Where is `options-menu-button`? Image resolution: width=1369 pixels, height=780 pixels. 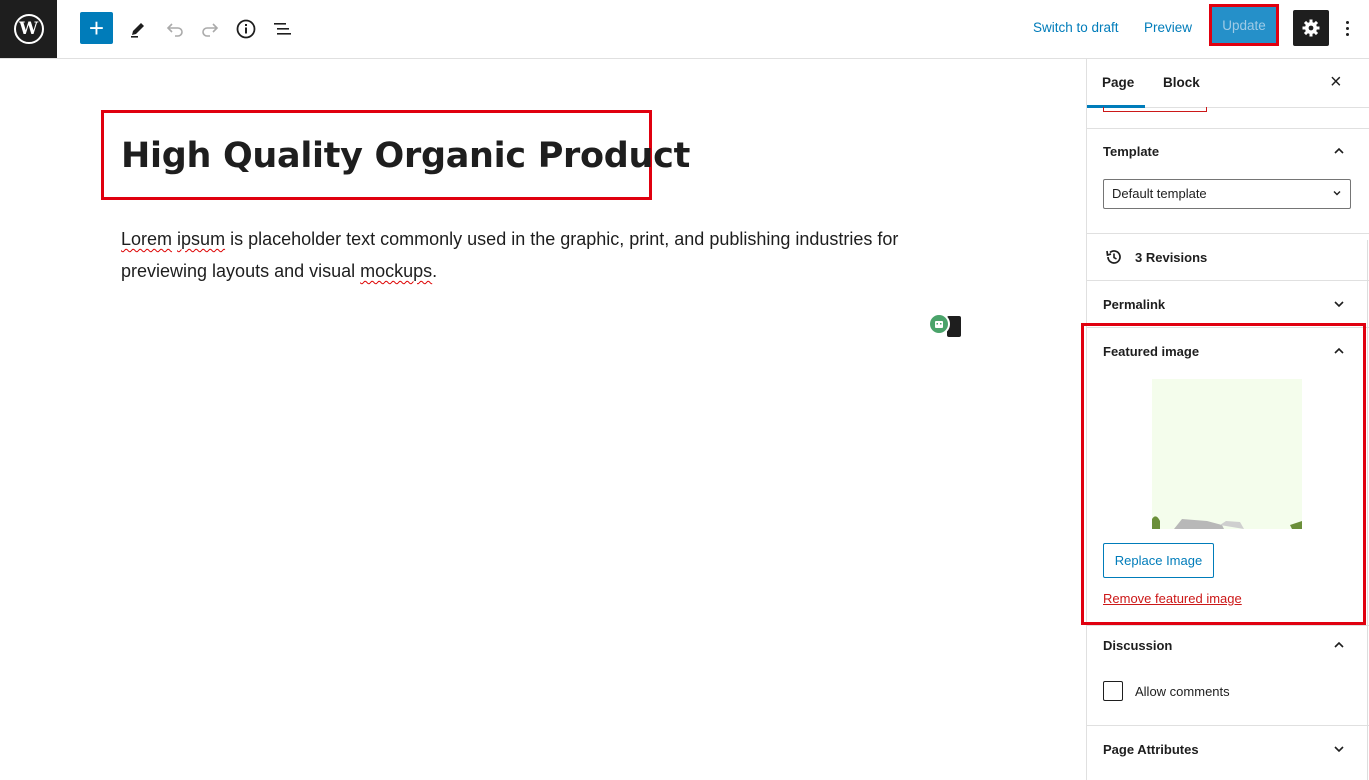
options-menu-button is located at coordinates (1347, 28).